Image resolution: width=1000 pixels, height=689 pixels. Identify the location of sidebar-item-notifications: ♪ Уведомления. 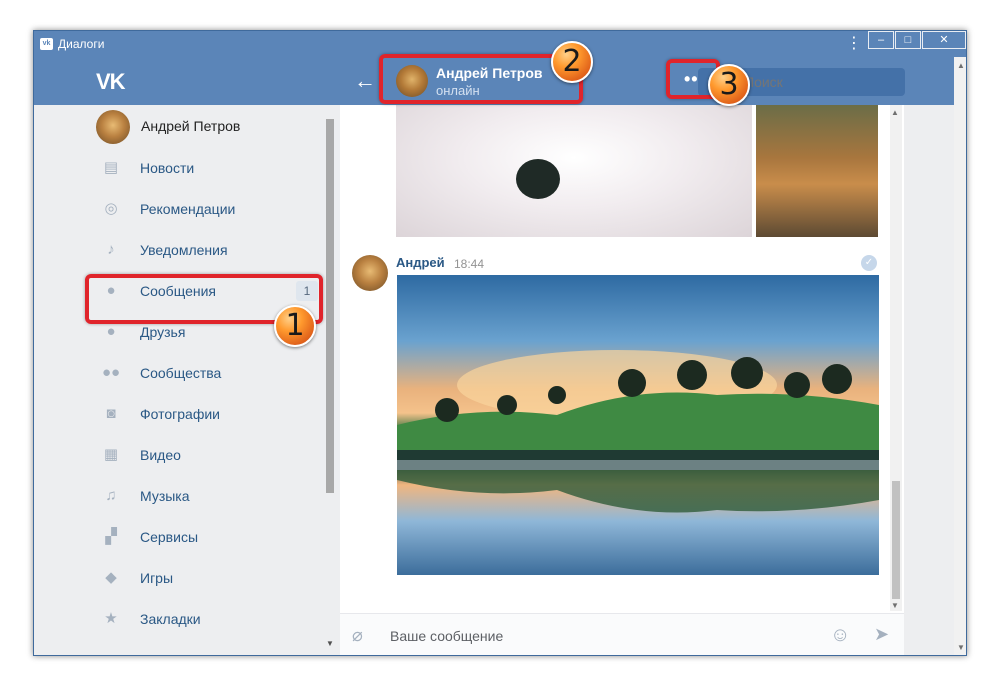
(177, 250).